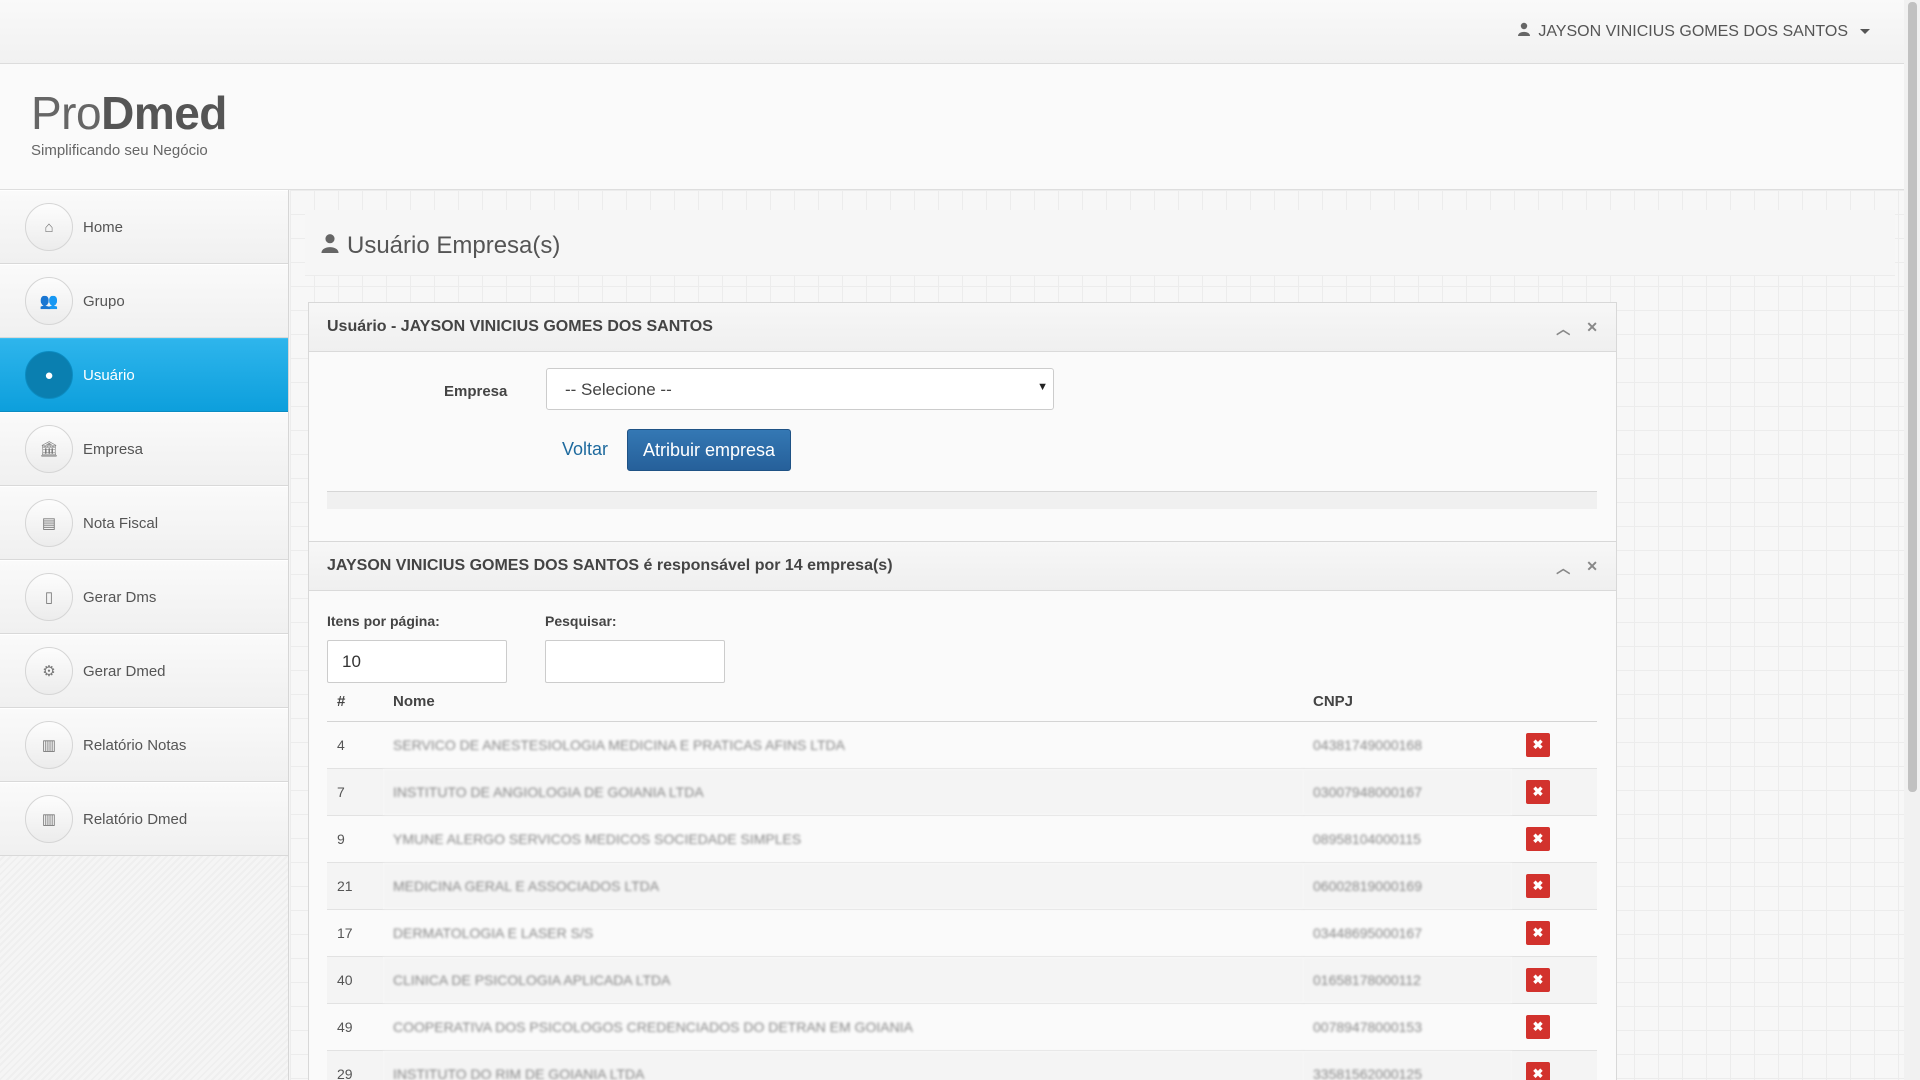  What do you see at coordinates (49, 523) in the screenshot?
I see `file-icon: ▤` at bounding box center [49, 523].